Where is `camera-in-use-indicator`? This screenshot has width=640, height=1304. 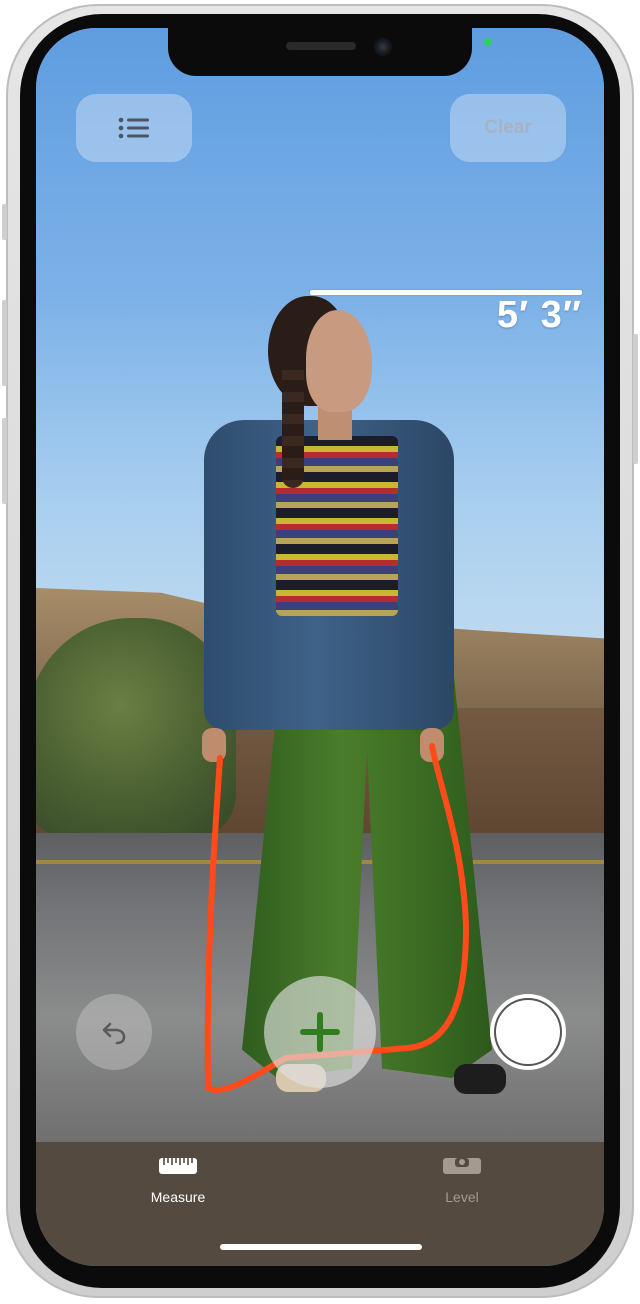
camera-in-use-indicator is located at coordinates (488, 42).